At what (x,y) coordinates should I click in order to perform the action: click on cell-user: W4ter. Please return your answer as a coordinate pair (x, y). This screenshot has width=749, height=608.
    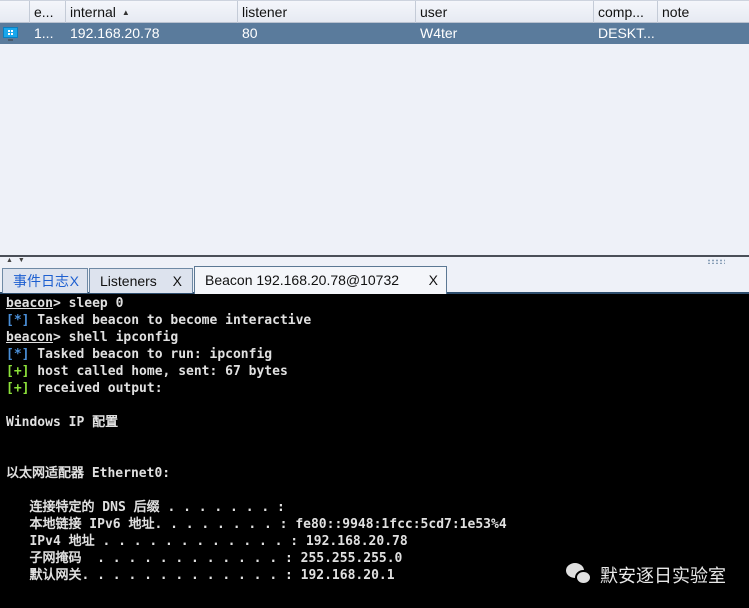
    Looking at the image, I should click on (439, 33).